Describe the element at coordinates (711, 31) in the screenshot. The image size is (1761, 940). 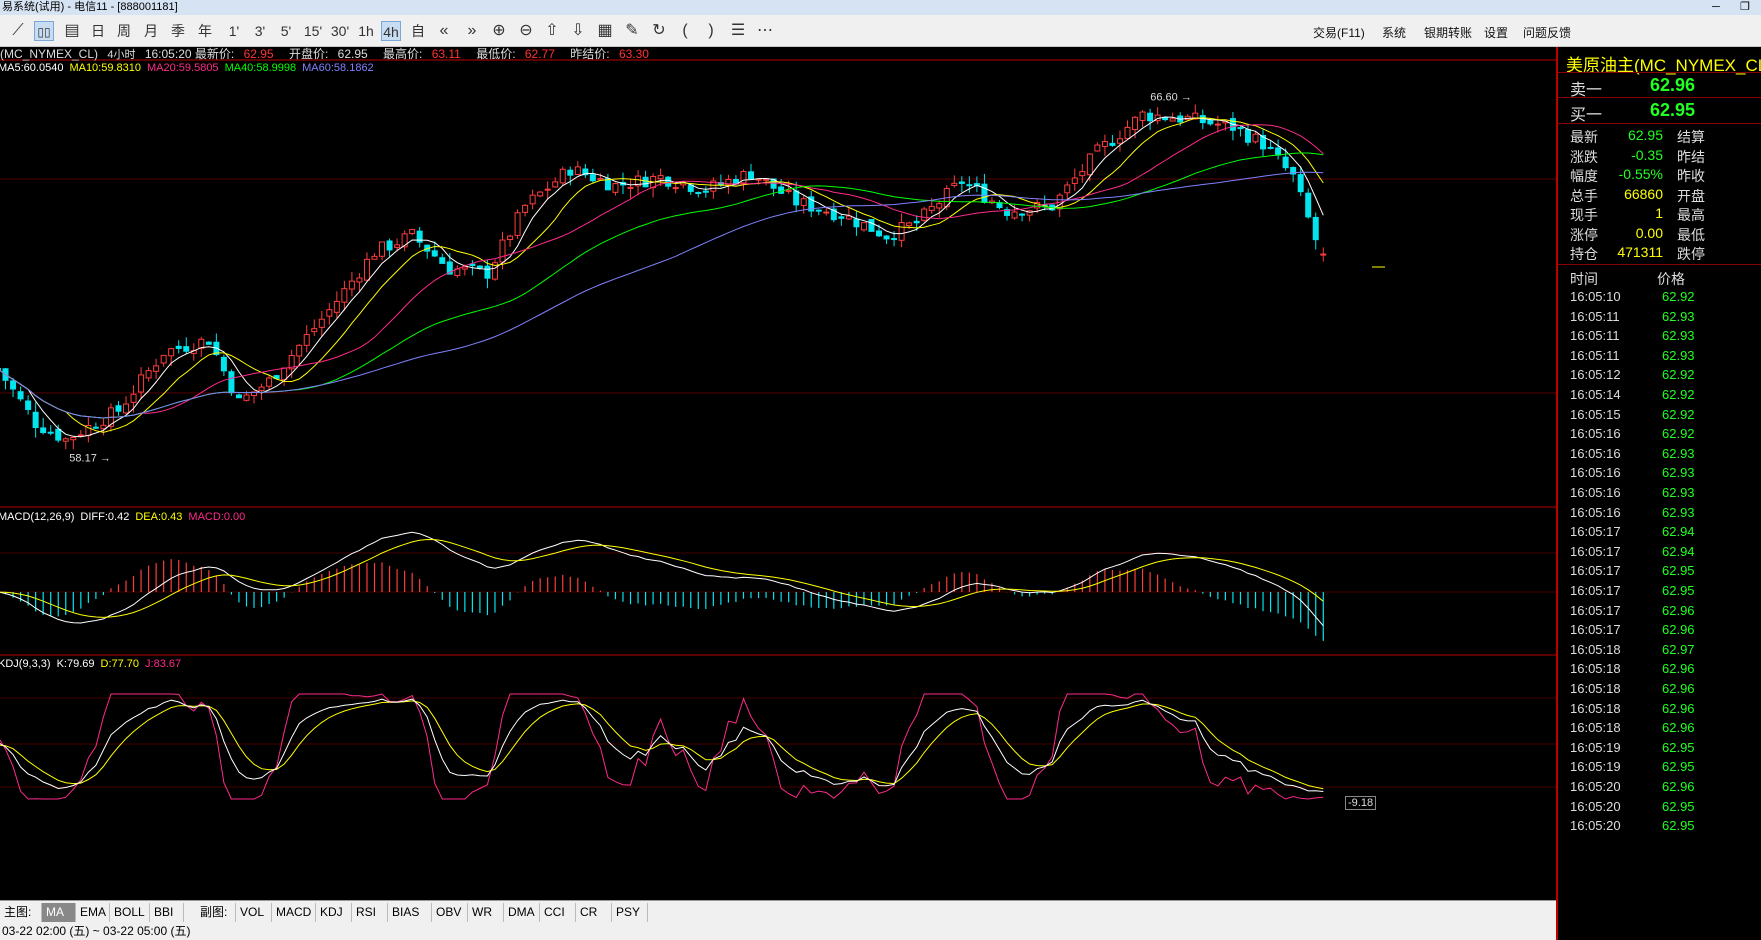
I see `bracket-right-icon: )` at that location.